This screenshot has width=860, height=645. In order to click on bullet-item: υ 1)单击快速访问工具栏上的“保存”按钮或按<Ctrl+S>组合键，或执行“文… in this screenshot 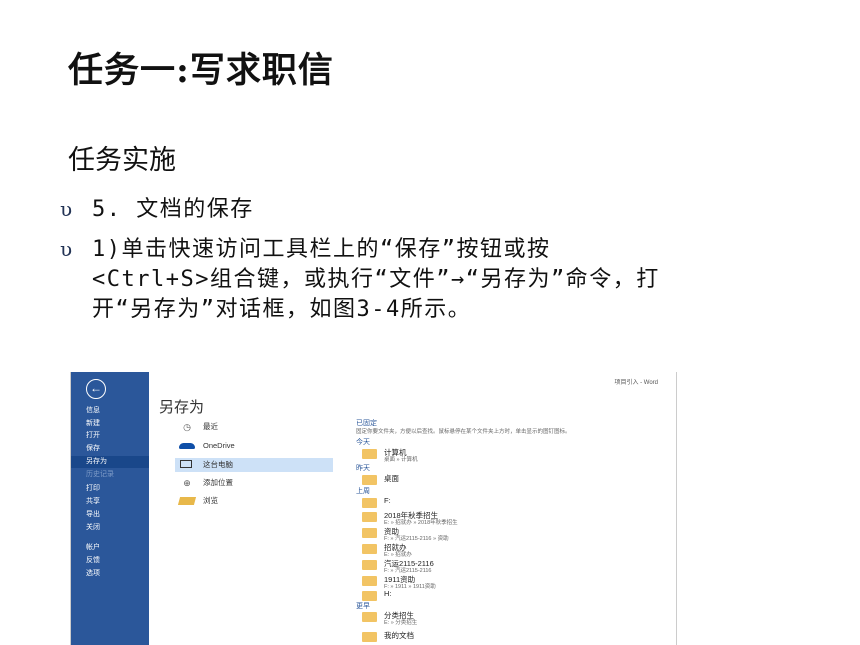, I will do `click(360, 280)`.